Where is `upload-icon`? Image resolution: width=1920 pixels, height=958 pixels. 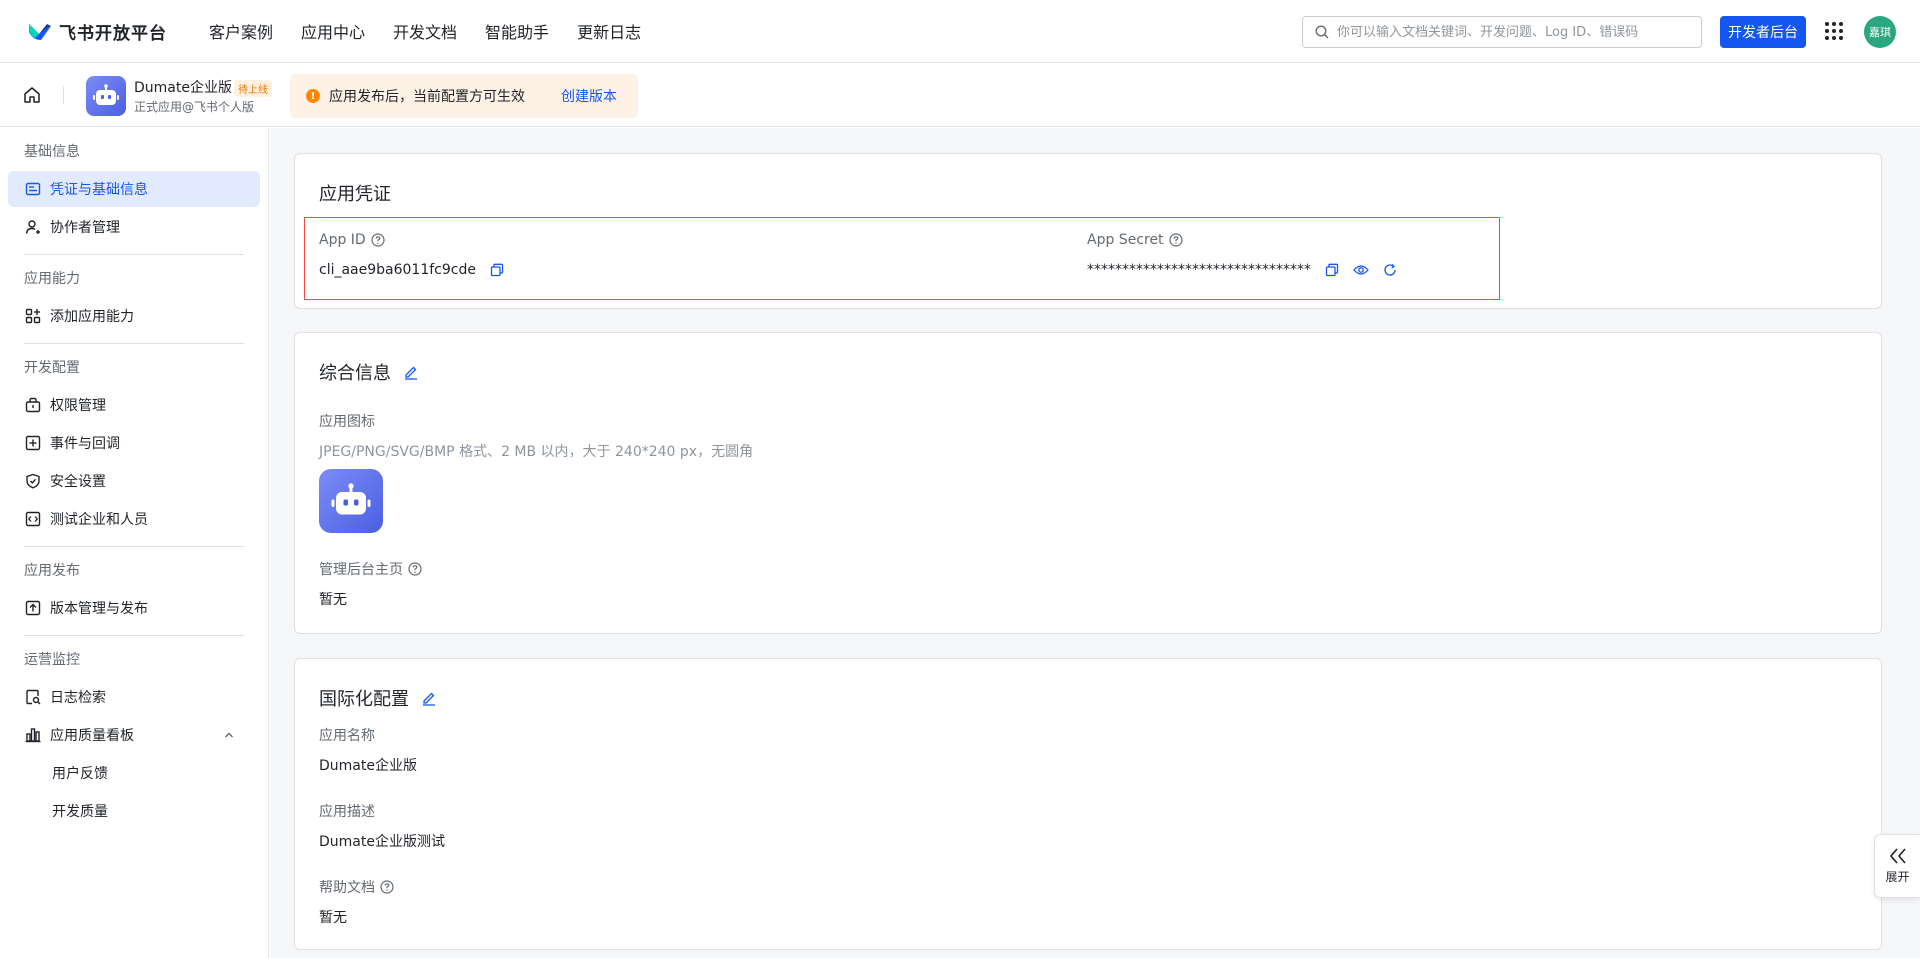 upload-icon is located at coordinates (33, 608).